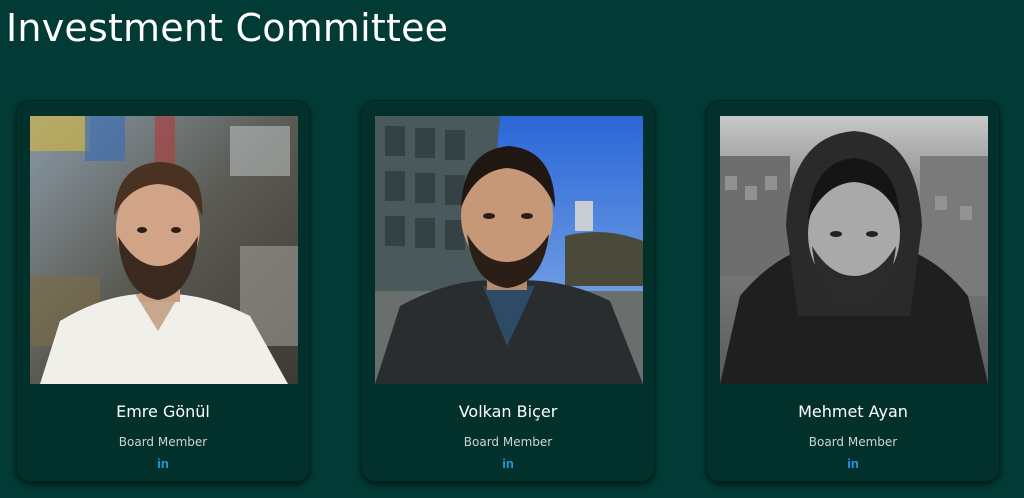 The image size is (1024, 498). Describe the element at coordinates (163, 411) in the screenshot. I see `member-name: Emre Gönül` at that location.